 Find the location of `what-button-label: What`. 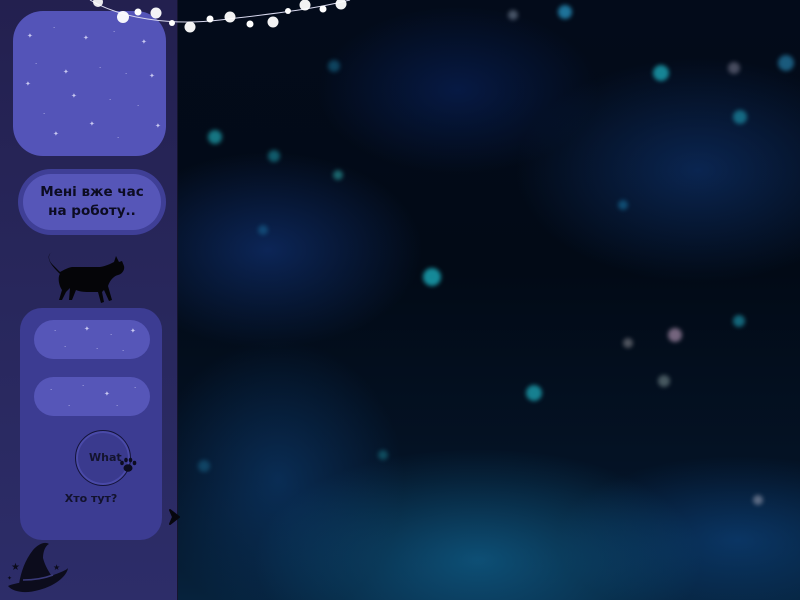

what-button-label: What is located at coordinates (105, 457).